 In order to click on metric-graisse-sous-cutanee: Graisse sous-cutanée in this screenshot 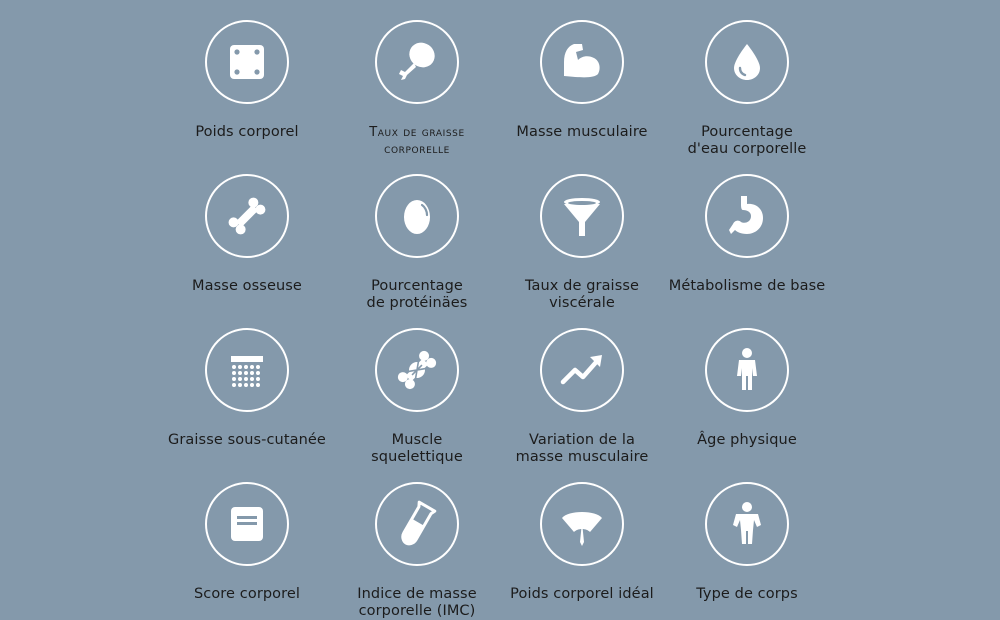, I will do `click(247, 388)`.